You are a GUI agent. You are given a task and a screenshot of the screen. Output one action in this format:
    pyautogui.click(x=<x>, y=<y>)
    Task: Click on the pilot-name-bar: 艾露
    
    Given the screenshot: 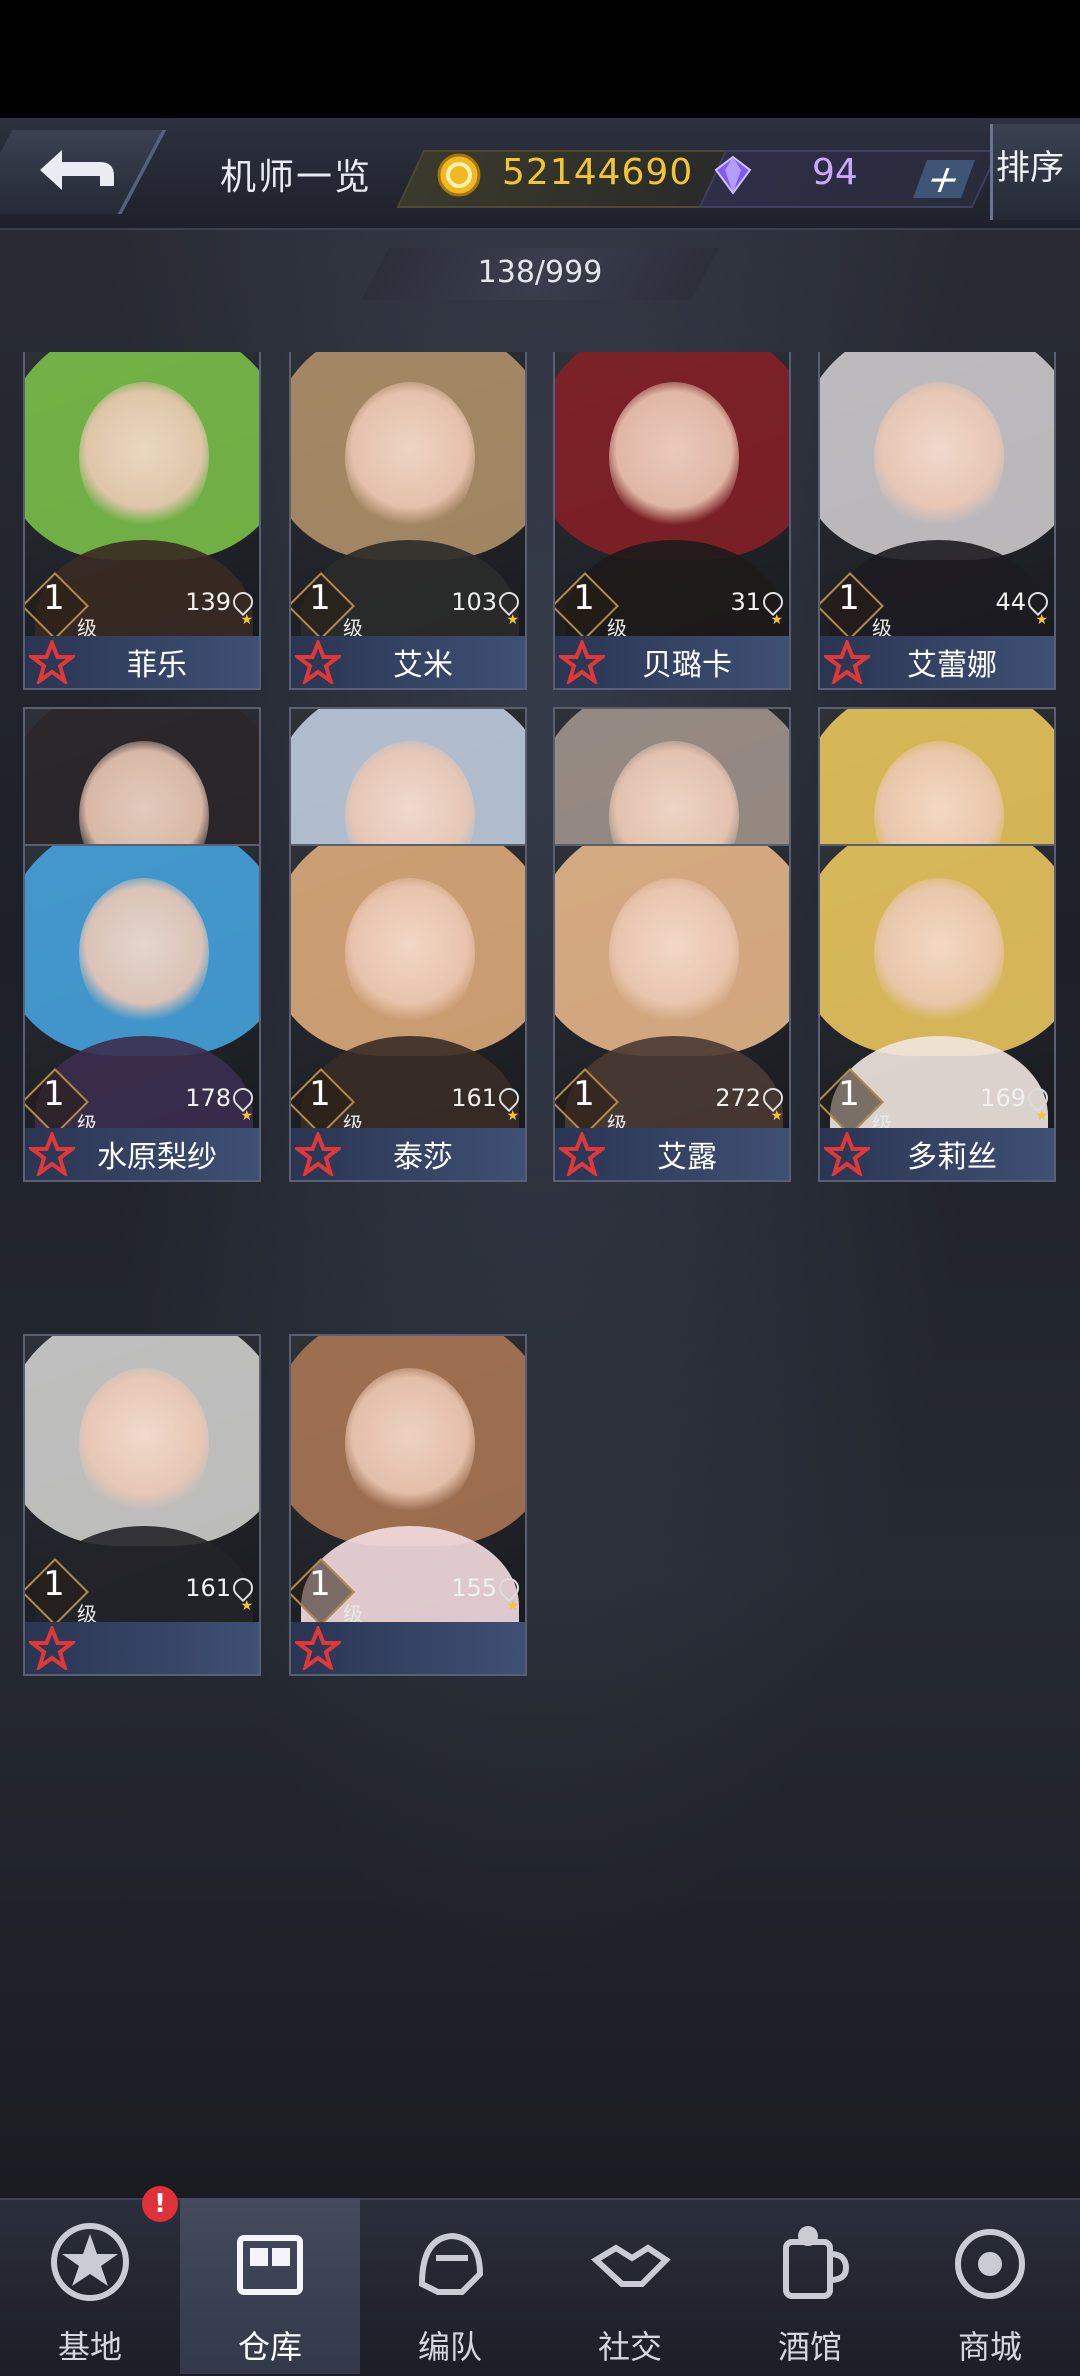 What is the action you would take?
    pyautogui.click(x=672, y=1154)
    